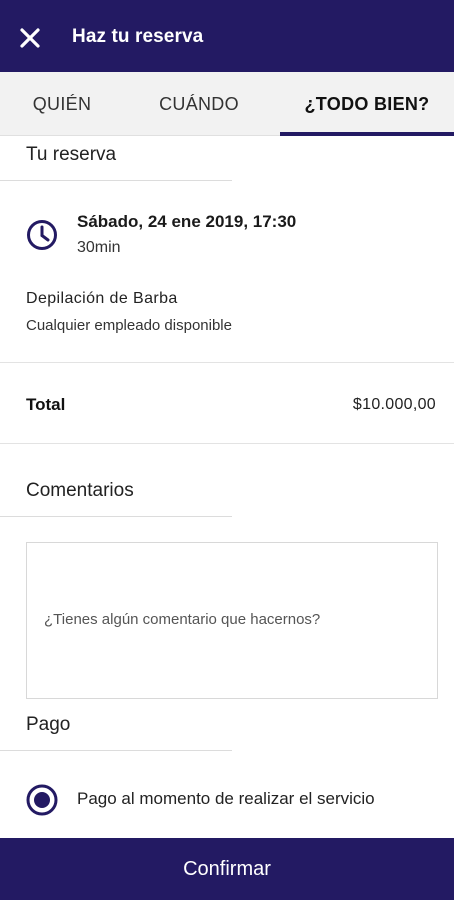  I want to click on step-tabs: QUIÉN CUÁNDO ¿TODO BIEN?, so click(227, 104).